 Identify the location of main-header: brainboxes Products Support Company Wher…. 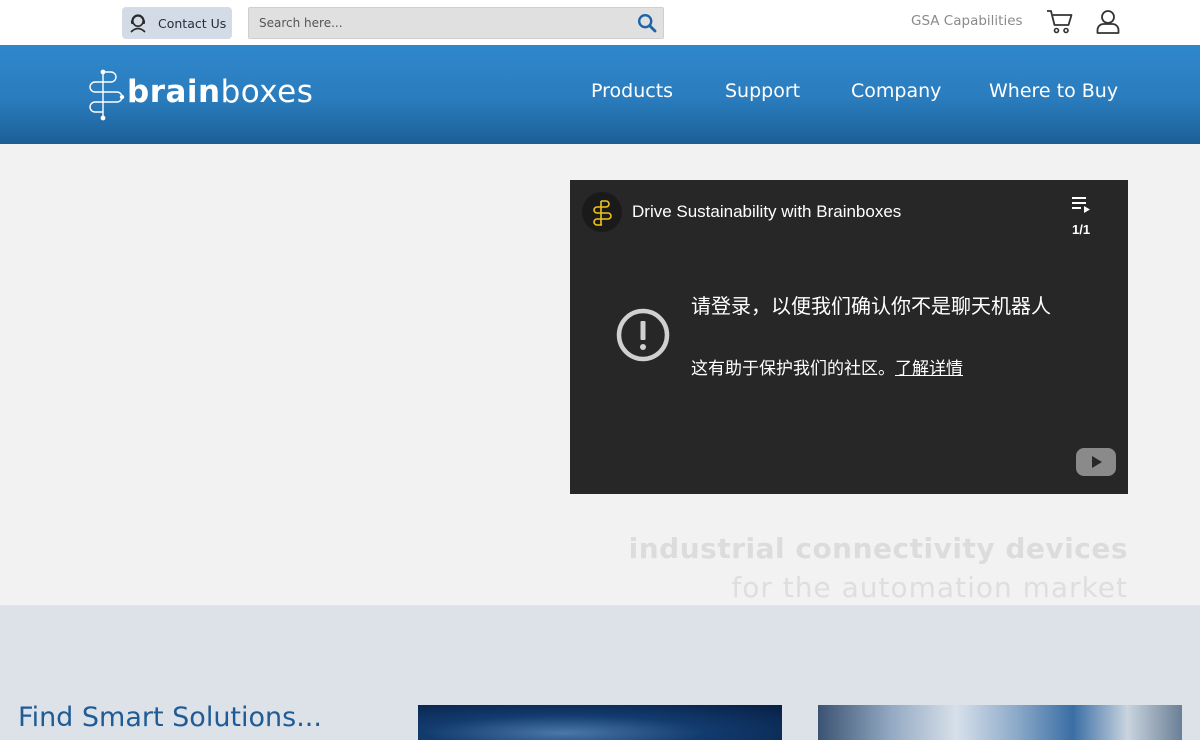
(600, 94).